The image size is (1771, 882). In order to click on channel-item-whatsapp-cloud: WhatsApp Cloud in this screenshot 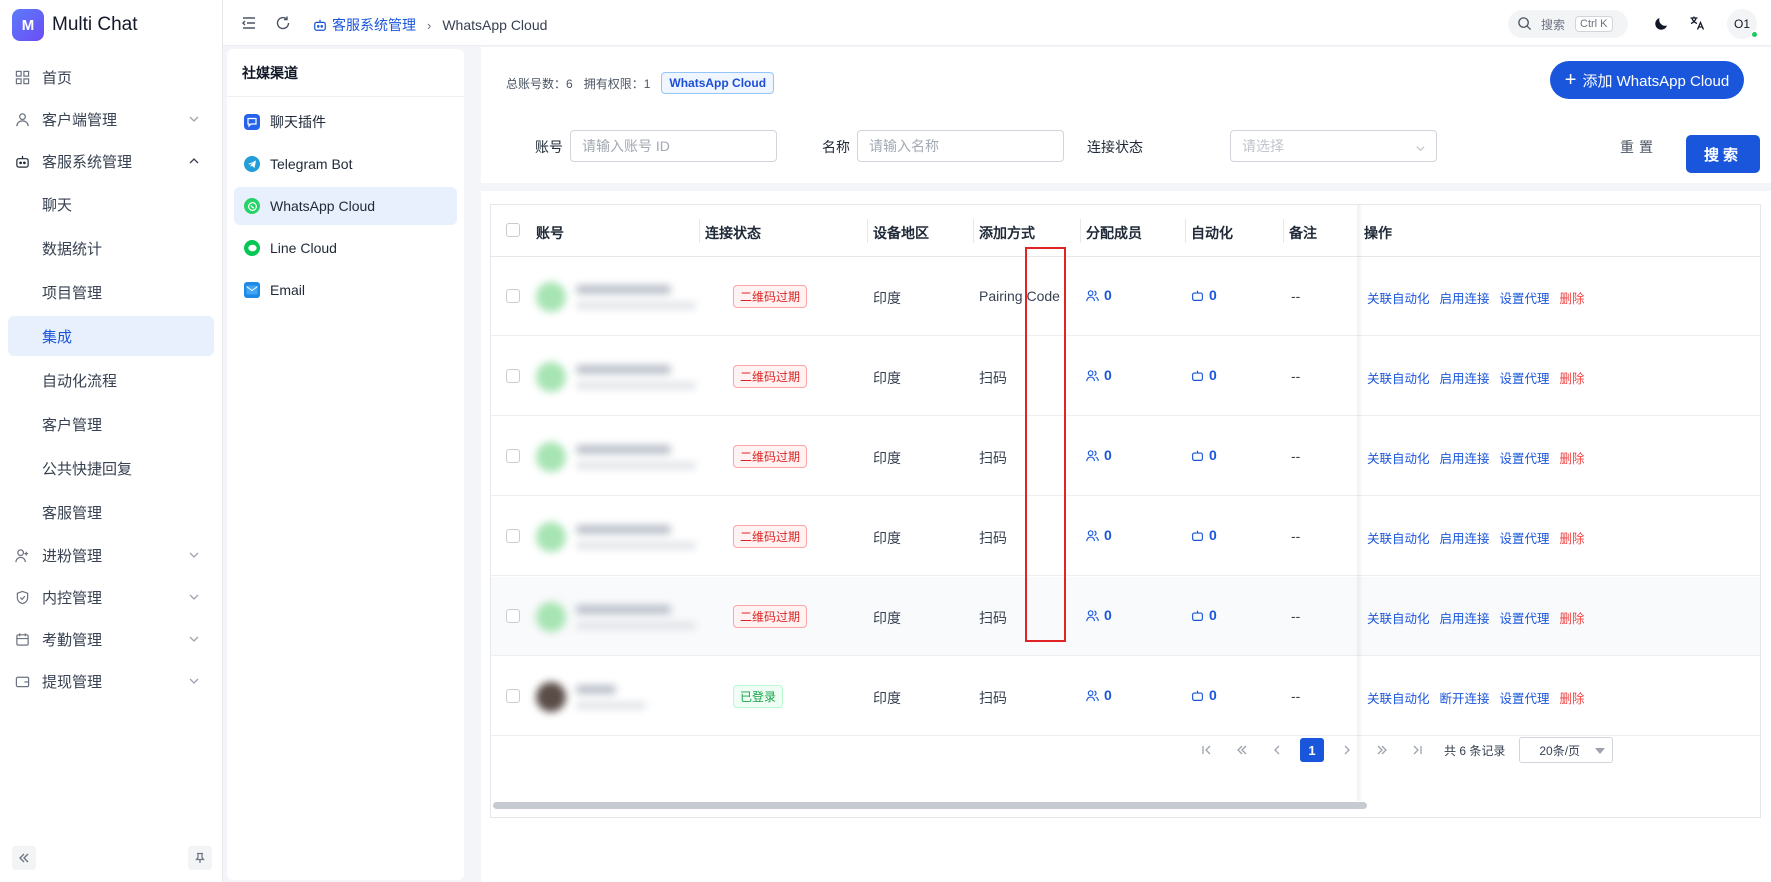, I will do `click(345, 206)`.